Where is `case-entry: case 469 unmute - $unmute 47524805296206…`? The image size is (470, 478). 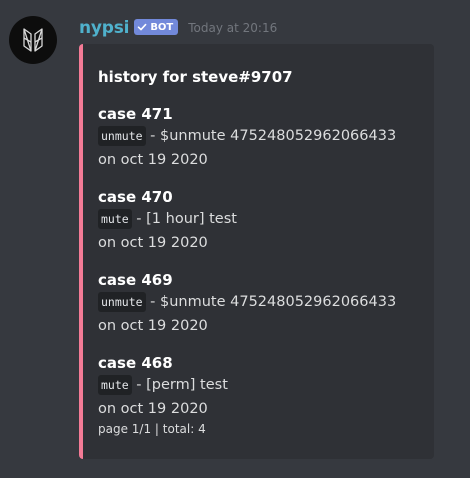 case-entry: case 469 unmute - $unmute 47524805296206… is located at coordinates (261, 304).